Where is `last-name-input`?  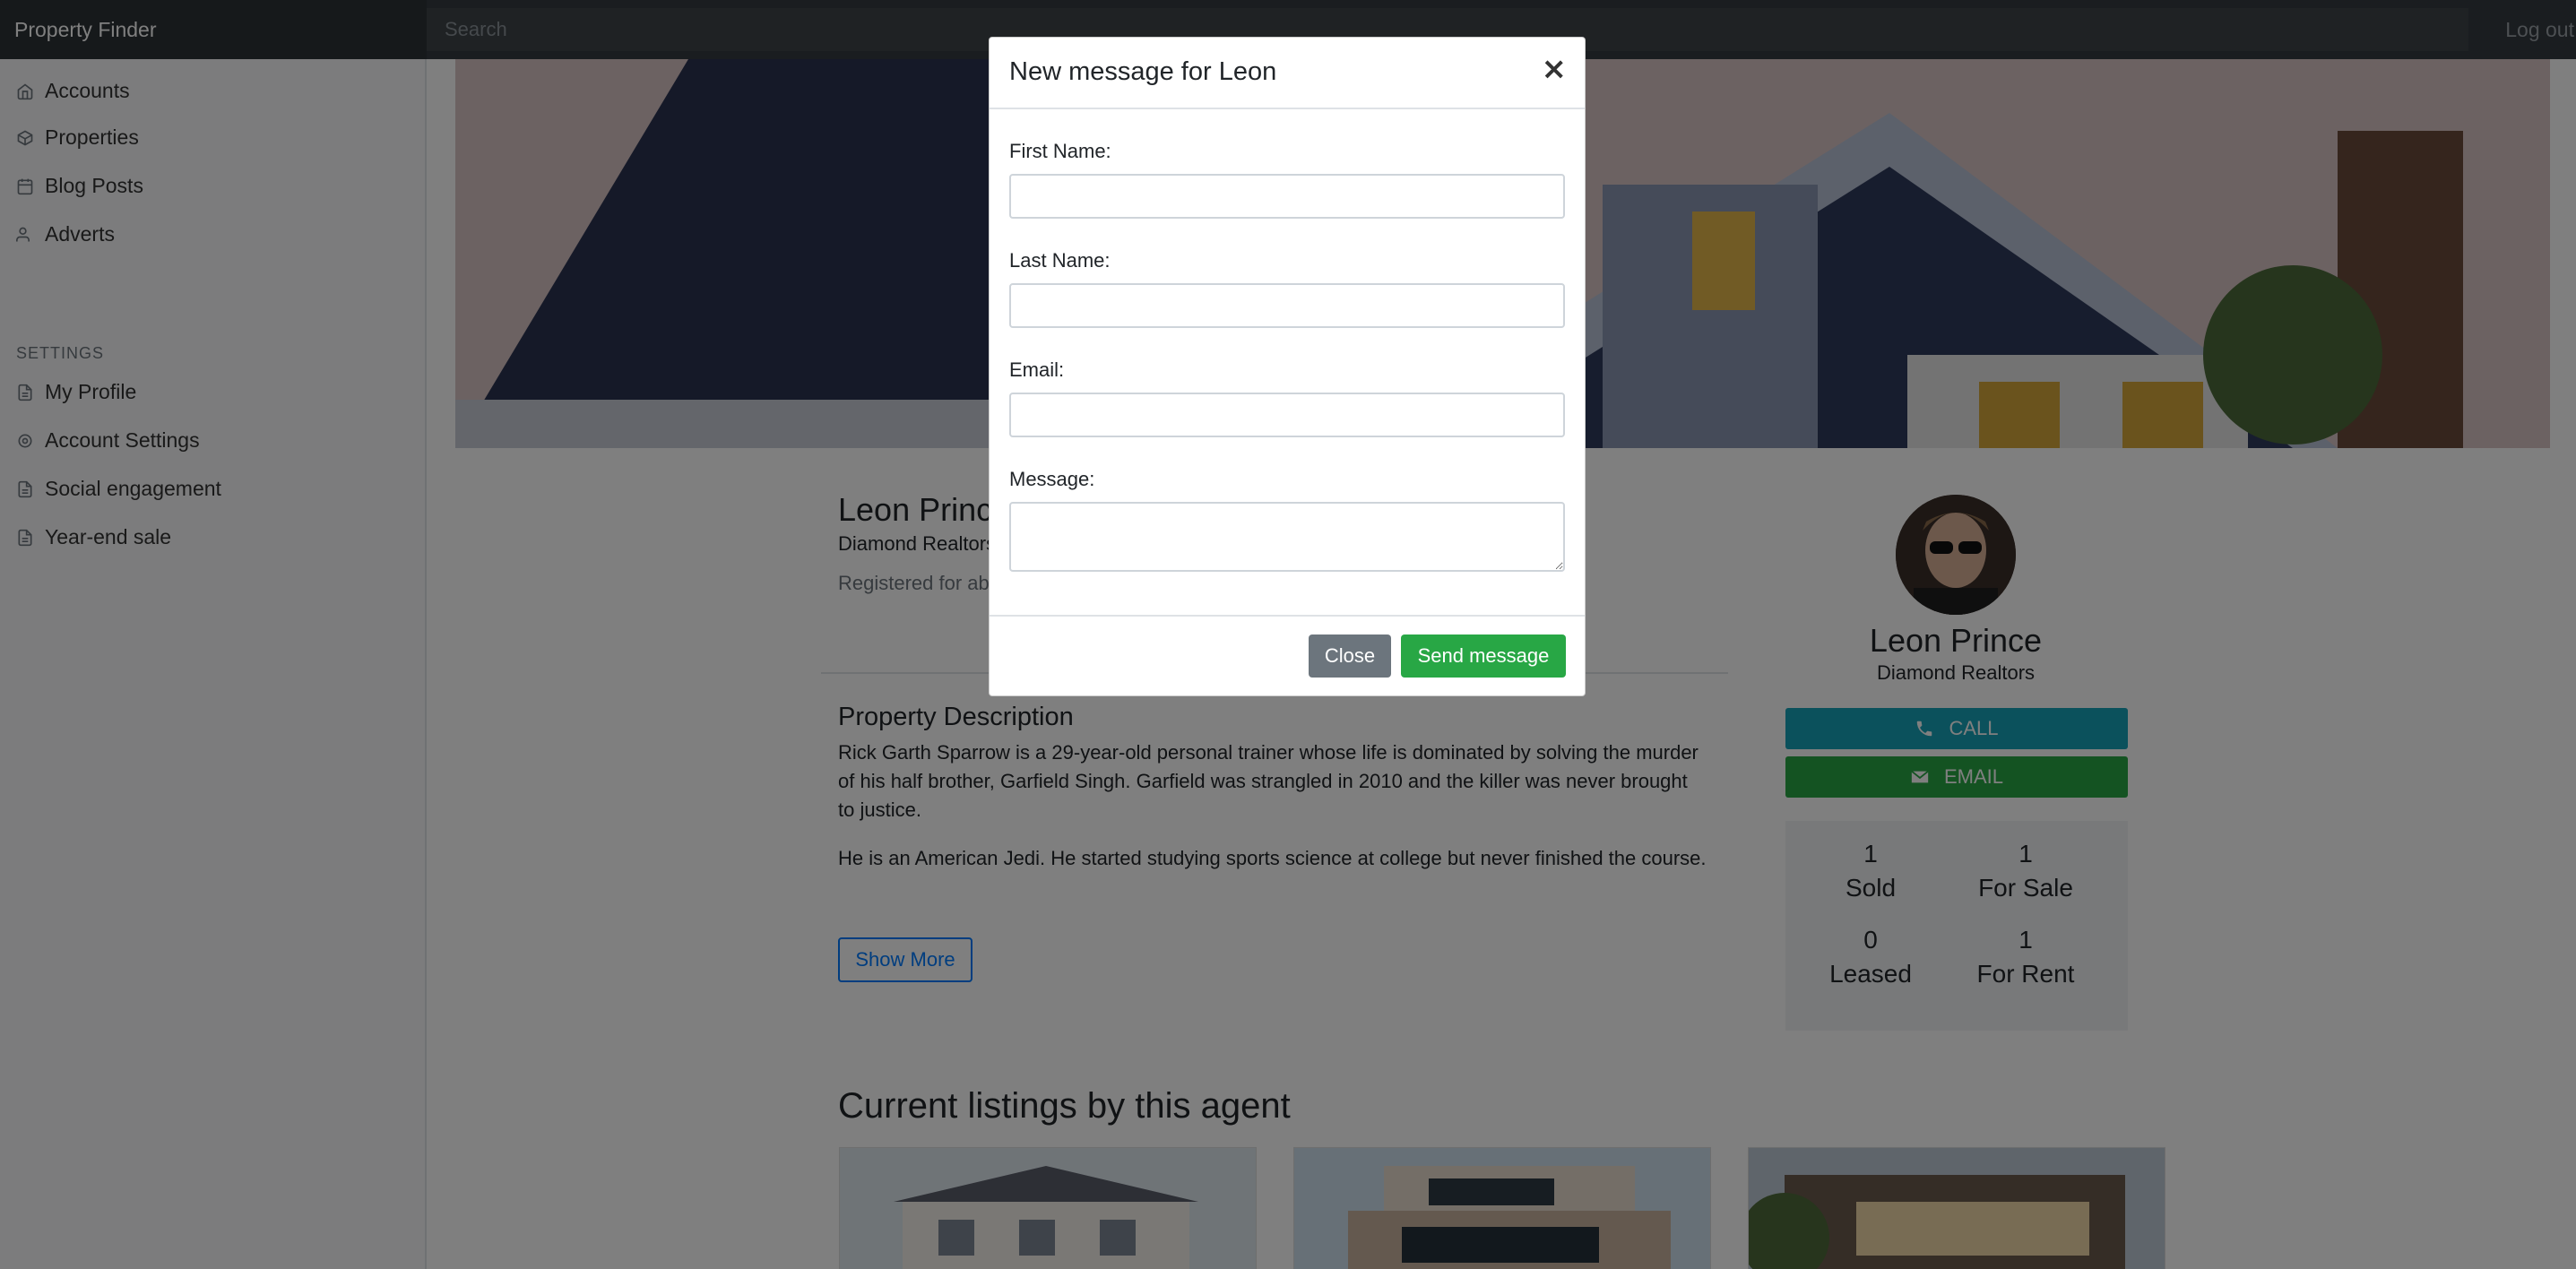
last-name-input is located at coordinates (1287, 306).